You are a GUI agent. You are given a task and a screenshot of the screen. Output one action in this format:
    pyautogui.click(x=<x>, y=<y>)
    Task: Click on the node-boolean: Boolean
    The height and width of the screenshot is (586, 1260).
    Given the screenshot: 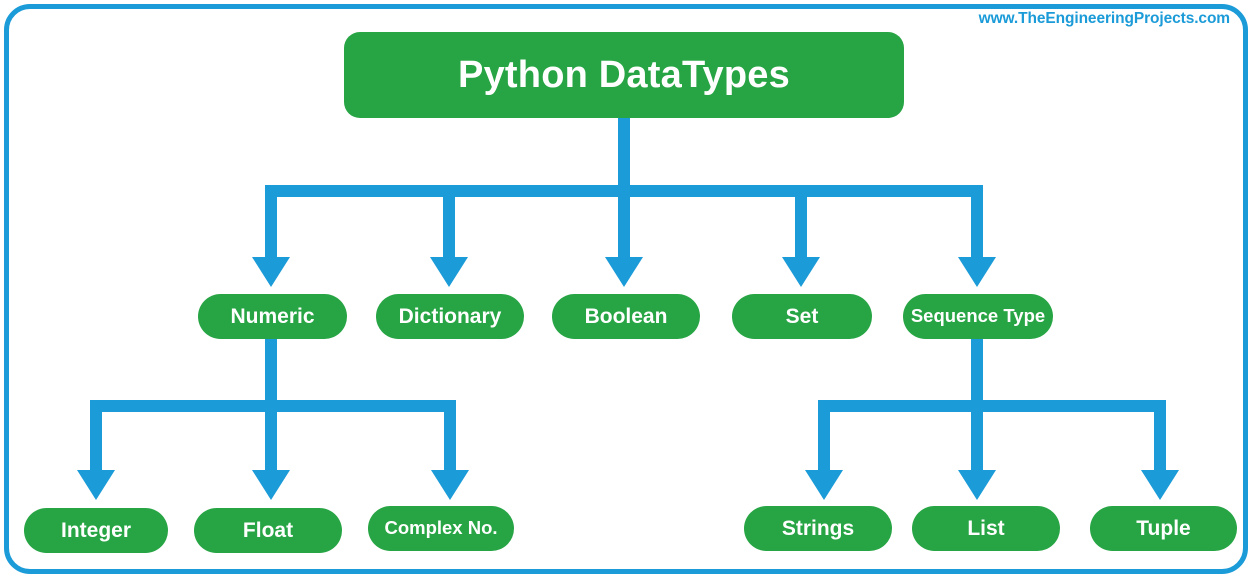 What is the action you would take?
    pyautogui.click(x=626, y=316)
    